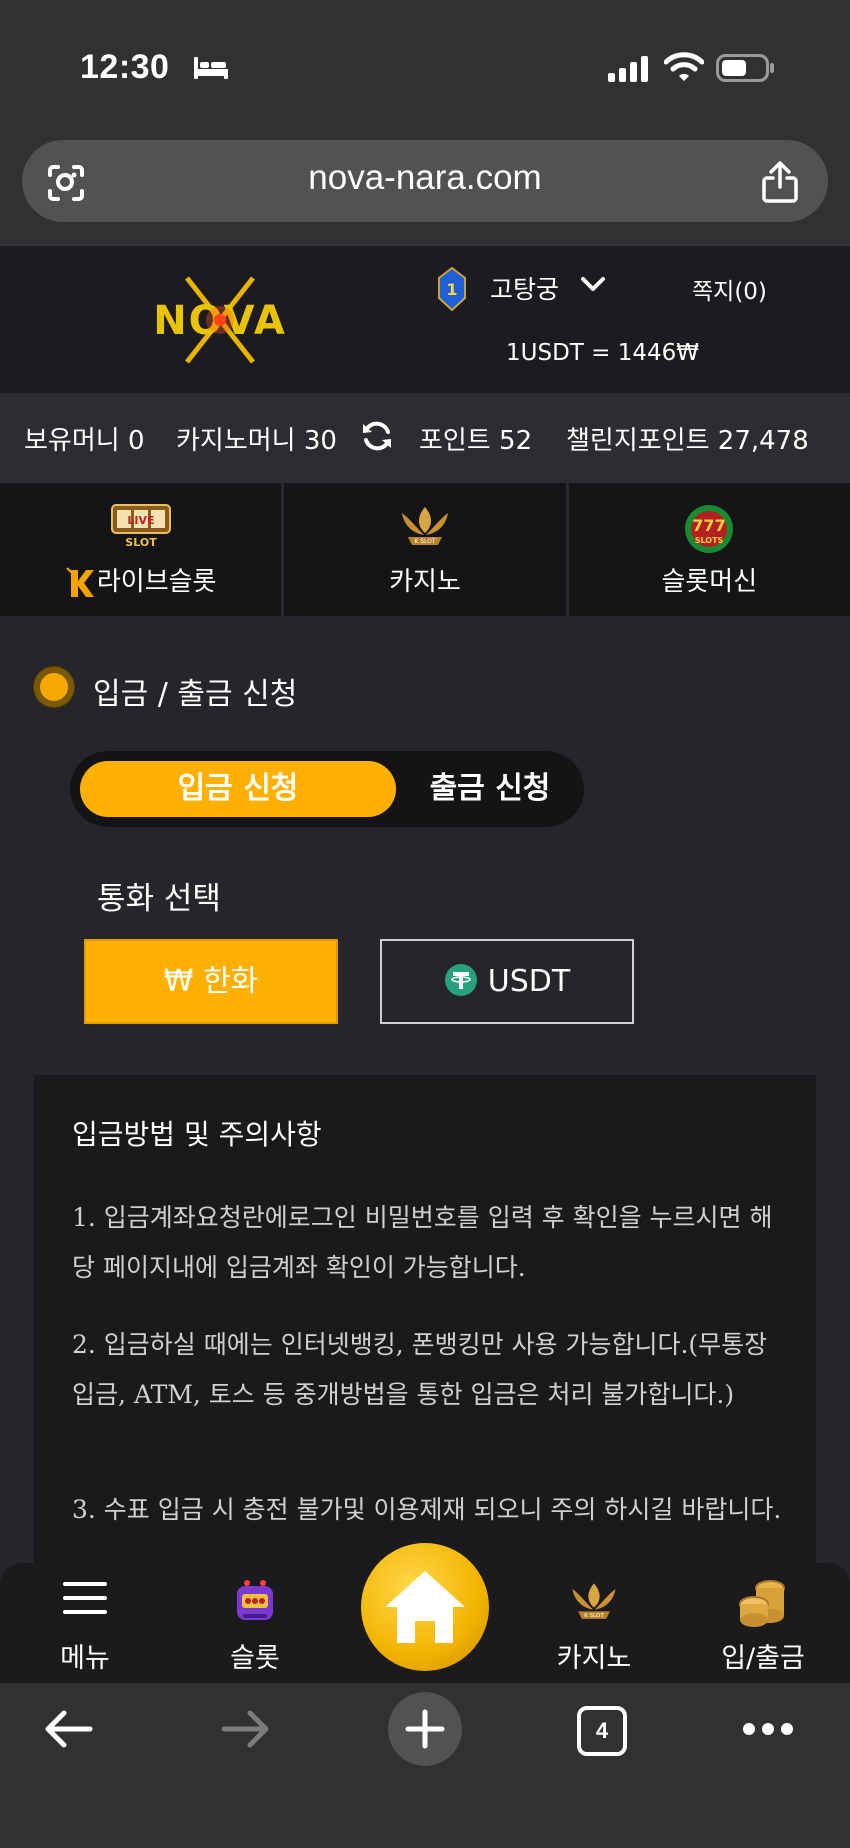  Describe the element at coordinates (141, 542) in the screenshot. I see `svg-text: SLOT` at that location.